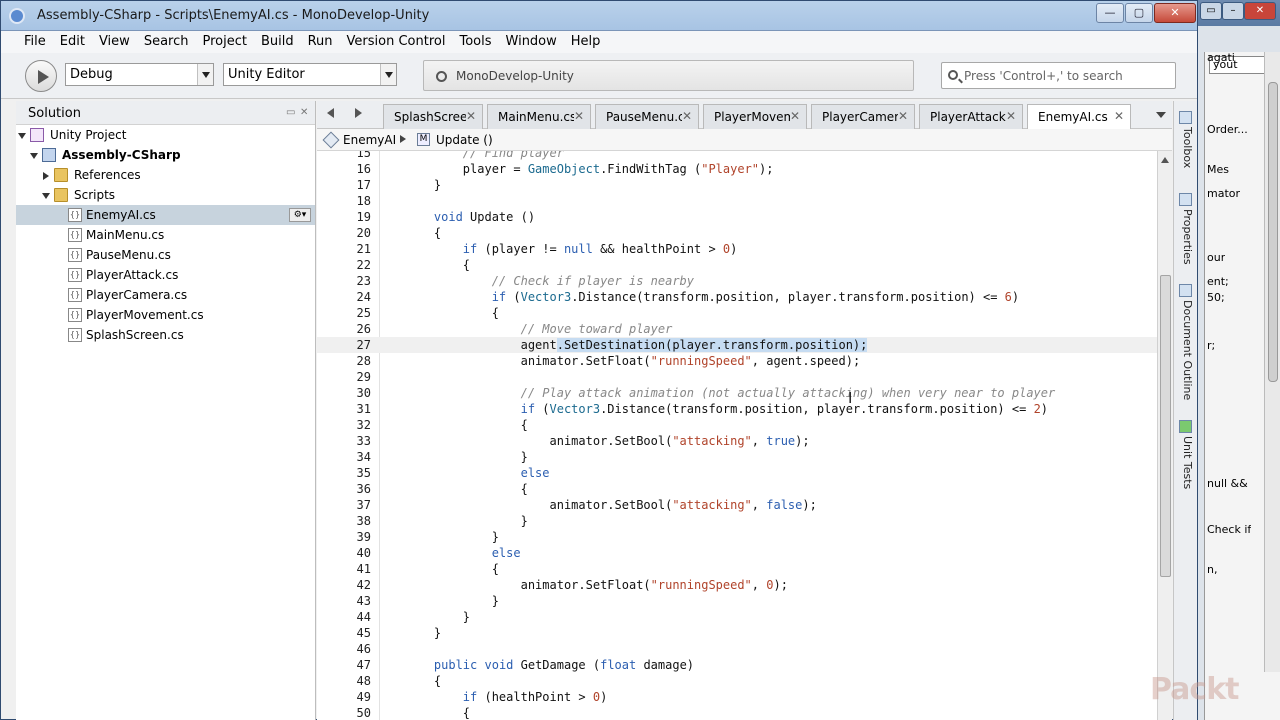  What do you see at coordinates (165, 235) in the screenshot?
I see `tree-item-file: {} MainMenu.cs` at bounding box center [165, 235].